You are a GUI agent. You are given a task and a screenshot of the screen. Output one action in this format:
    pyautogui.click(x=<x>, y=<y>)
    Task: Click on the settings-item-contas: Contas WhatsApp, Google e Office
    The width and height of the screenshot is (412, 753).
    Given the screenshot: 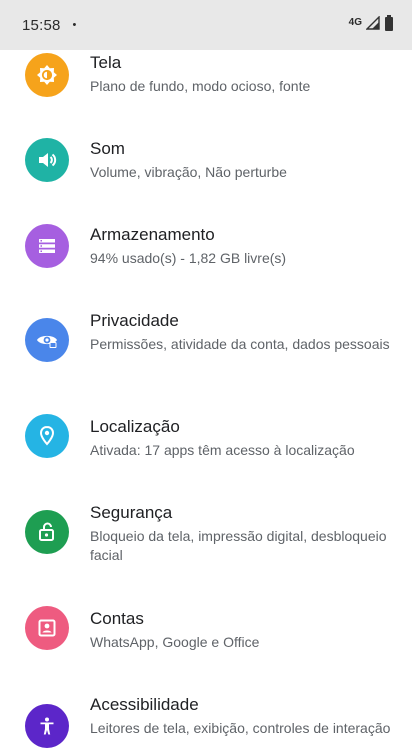 What is the action you would take?
    pyautogui.click(x=206, y=649)
    